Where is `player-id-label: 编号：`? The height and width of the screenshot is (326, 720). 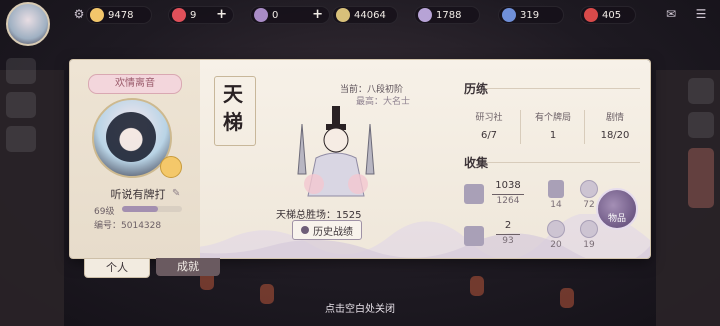
player-id-label: 编号： is located at coordinates (108, 226).